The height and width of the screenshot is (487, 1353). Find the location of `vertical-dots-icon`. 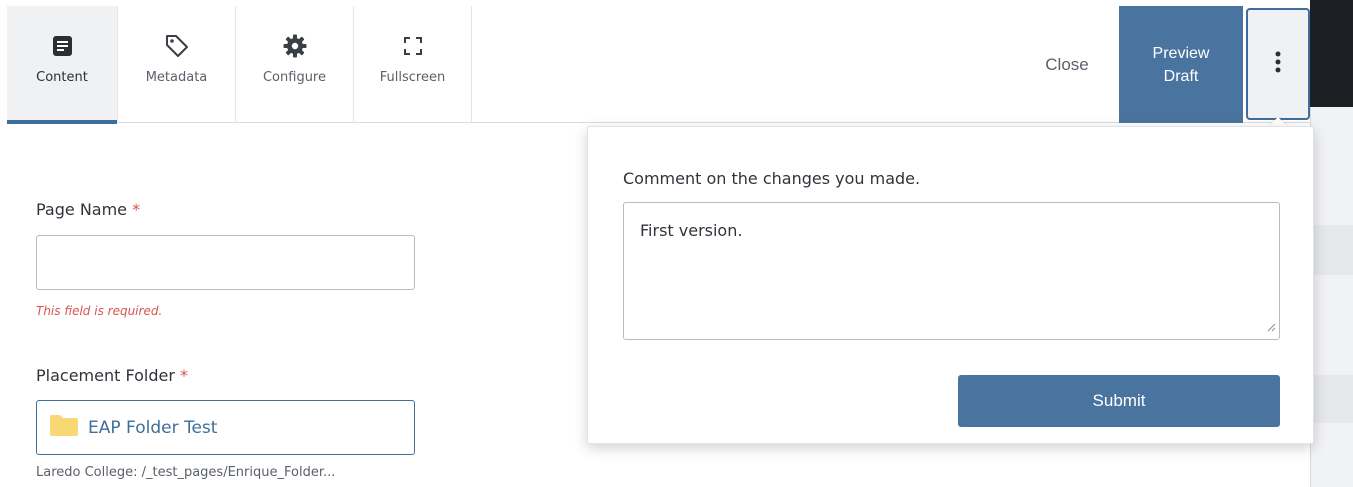

vertical-dots-icon is located at coordinates (1278, 64).